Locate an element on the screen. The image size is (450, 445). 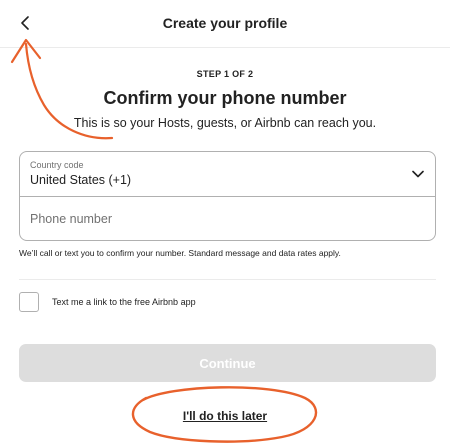
do-this-later-link: I'll do this later is located at coordinates (225, 416).